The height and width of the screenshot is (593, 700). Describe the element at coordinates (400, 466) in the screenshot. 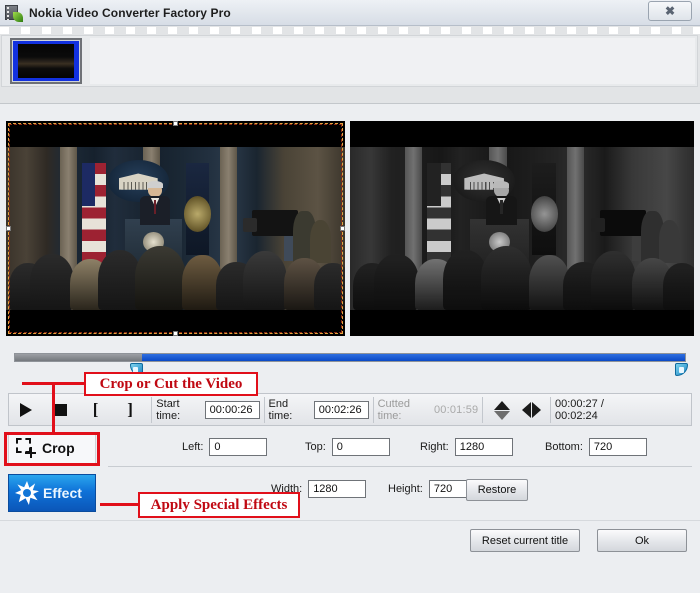

I see `crop-row-divider` at that location.